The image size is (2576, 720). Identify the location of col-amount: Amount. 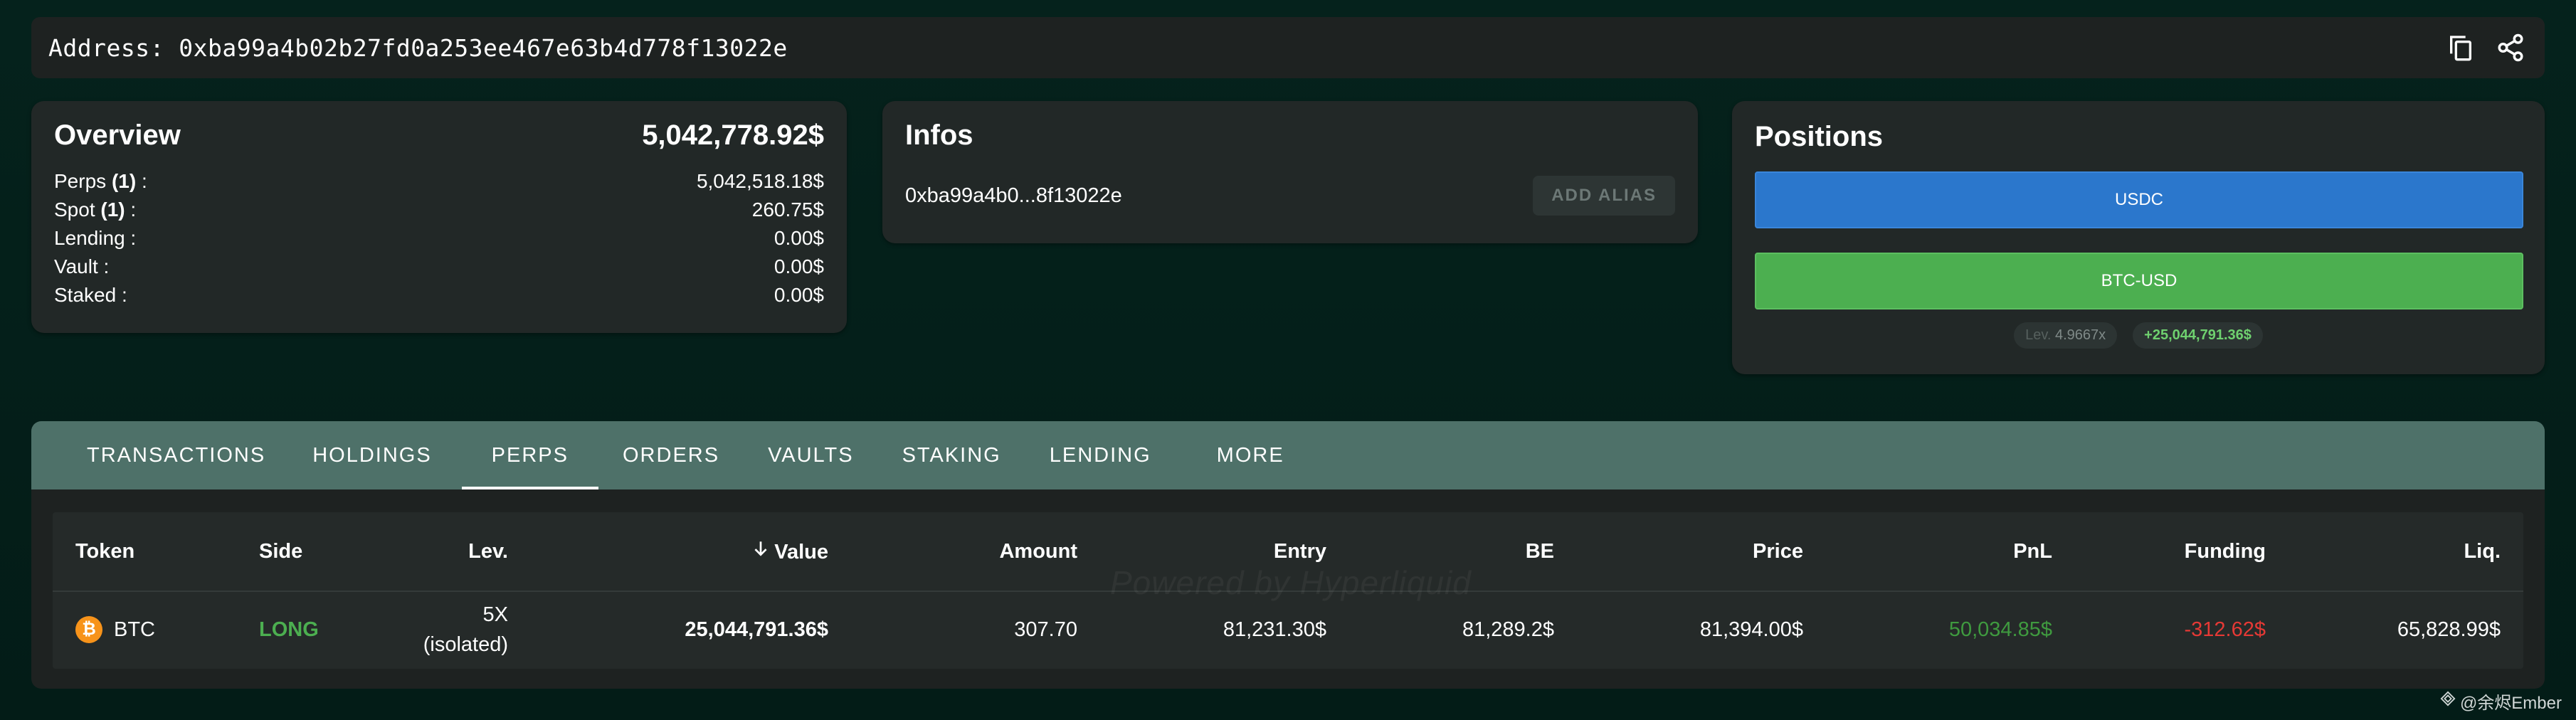
(953, 551).